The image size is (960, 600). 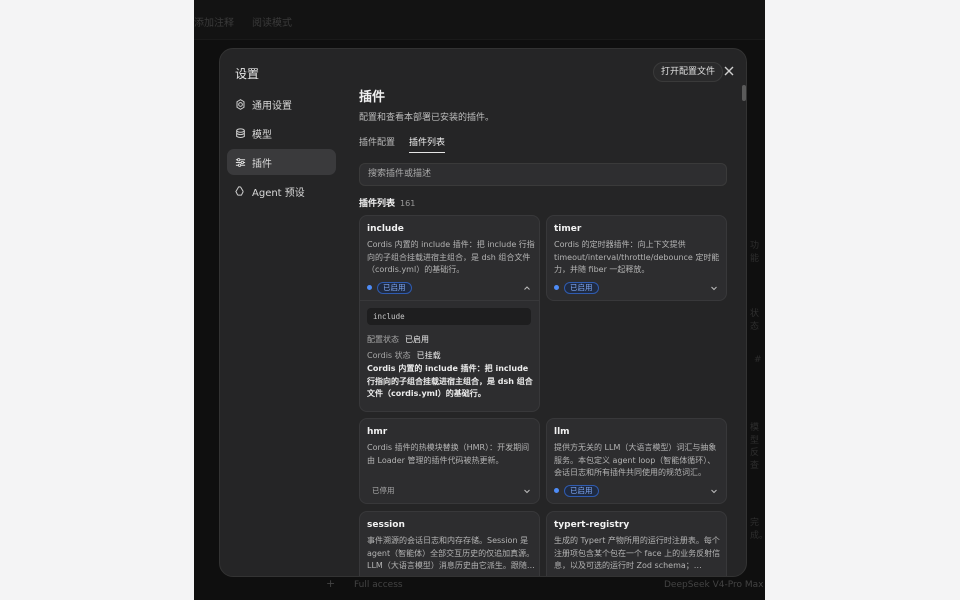 I want to click on plugin-name: include, so click(x=385, y=229).